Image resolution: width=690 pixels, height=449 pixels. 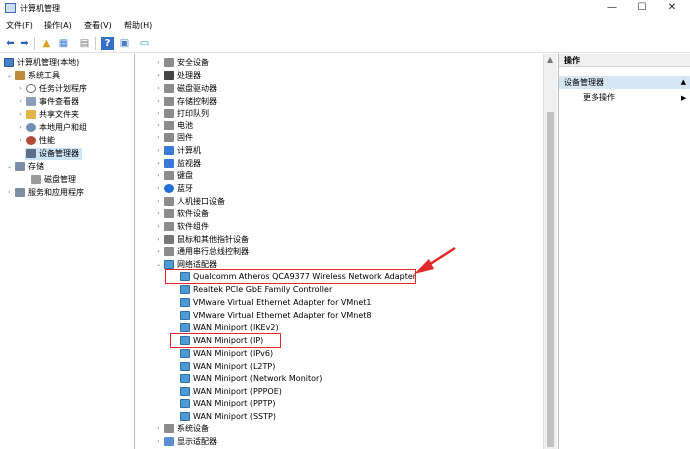 I want to click on device-category: › 打印队列, so click(x=181, y=114).